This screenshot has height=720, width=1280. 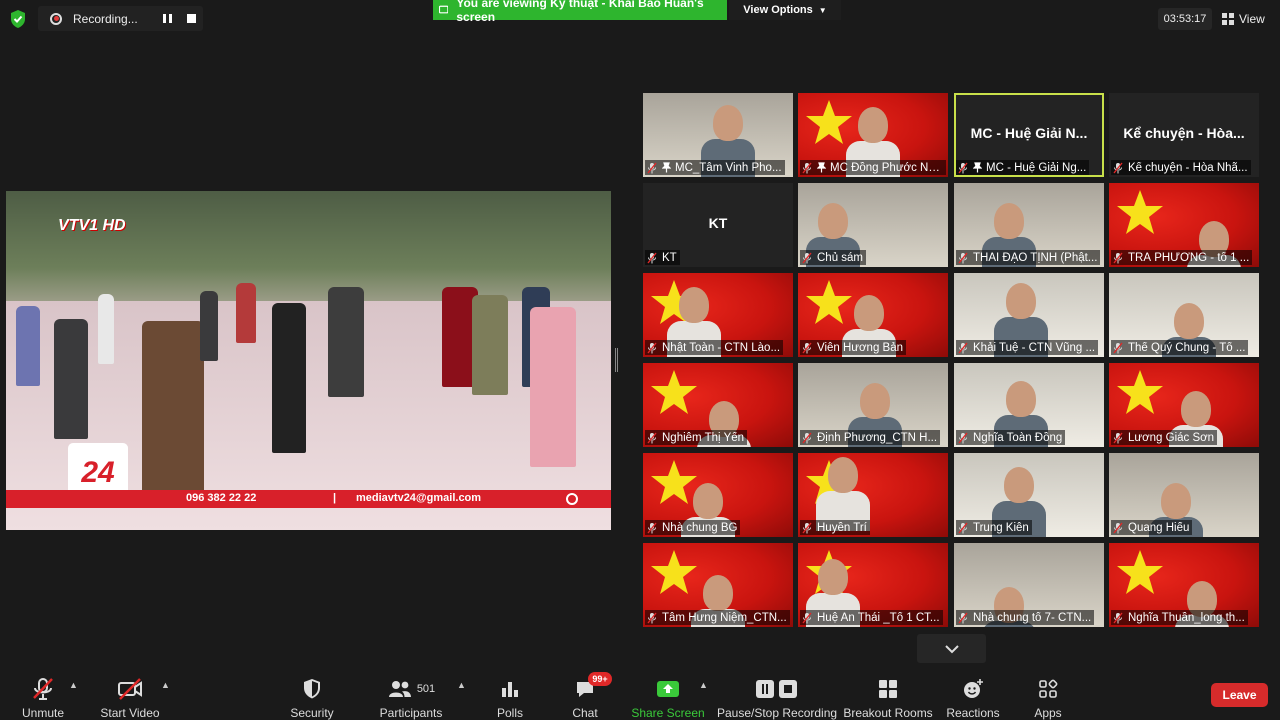 What do you see at coordinates (165, 685) in the screenshot?
I see `video-options-chevron-icon: ▲` at bounding box center [165, 685].